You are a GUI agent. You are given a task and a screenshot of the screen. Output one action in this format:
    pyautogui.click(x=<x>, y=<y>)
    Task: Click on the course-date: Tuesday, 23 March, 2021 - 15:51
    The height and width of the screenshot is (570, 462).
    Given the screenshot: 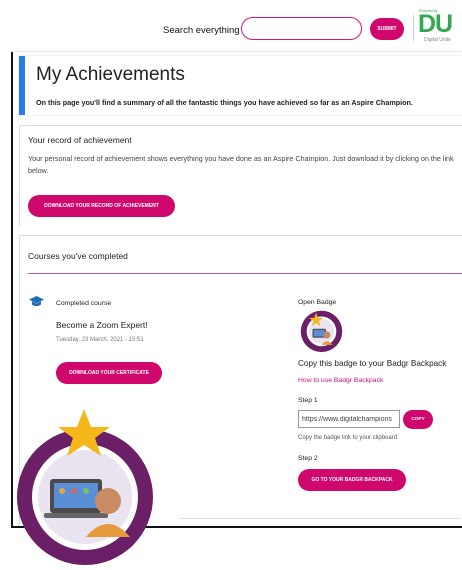 What is the action you would take?
    pyautogui.click(x=100, y=340)
    